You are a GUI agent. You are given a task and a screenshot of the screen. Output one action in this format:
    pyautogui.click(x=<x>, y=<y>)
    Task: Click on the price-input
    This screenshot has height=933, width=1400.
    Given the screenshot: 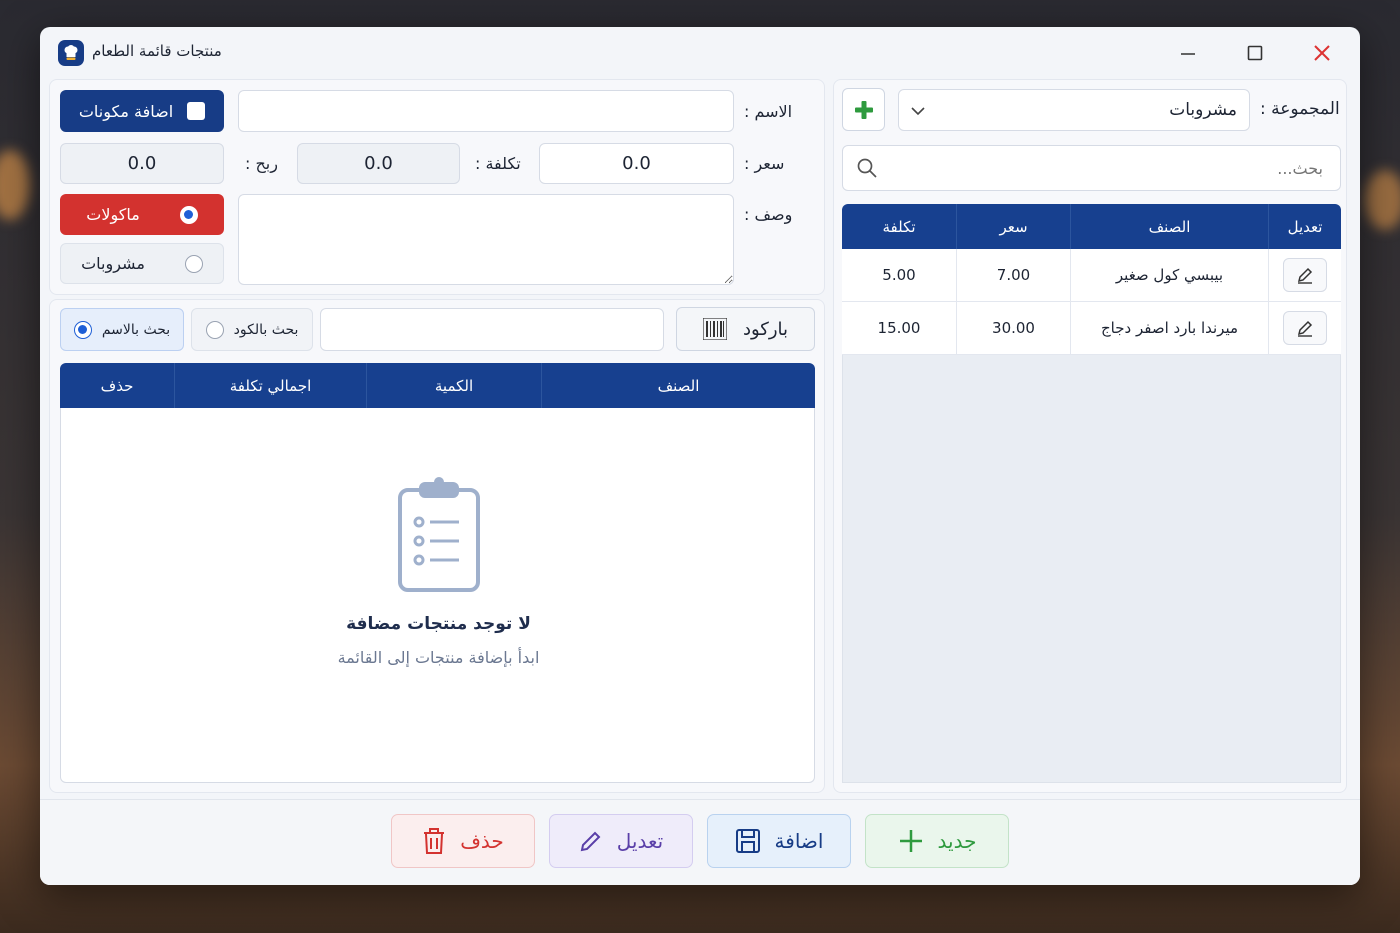 What is the action you would take?
    pyautogui.click(x=636, y=163)
    